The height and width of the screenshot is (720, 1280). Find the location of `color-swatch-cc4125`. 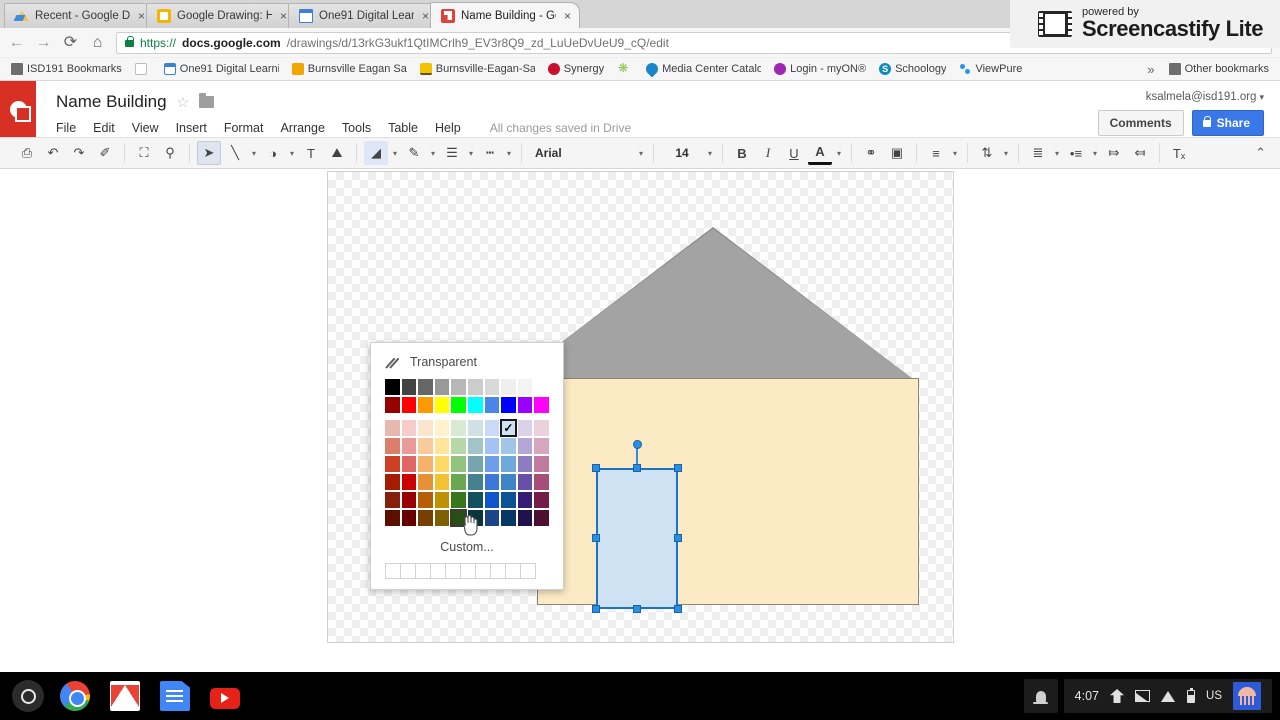

color-swatch-cc4125 is located at coordinates (392, 464).